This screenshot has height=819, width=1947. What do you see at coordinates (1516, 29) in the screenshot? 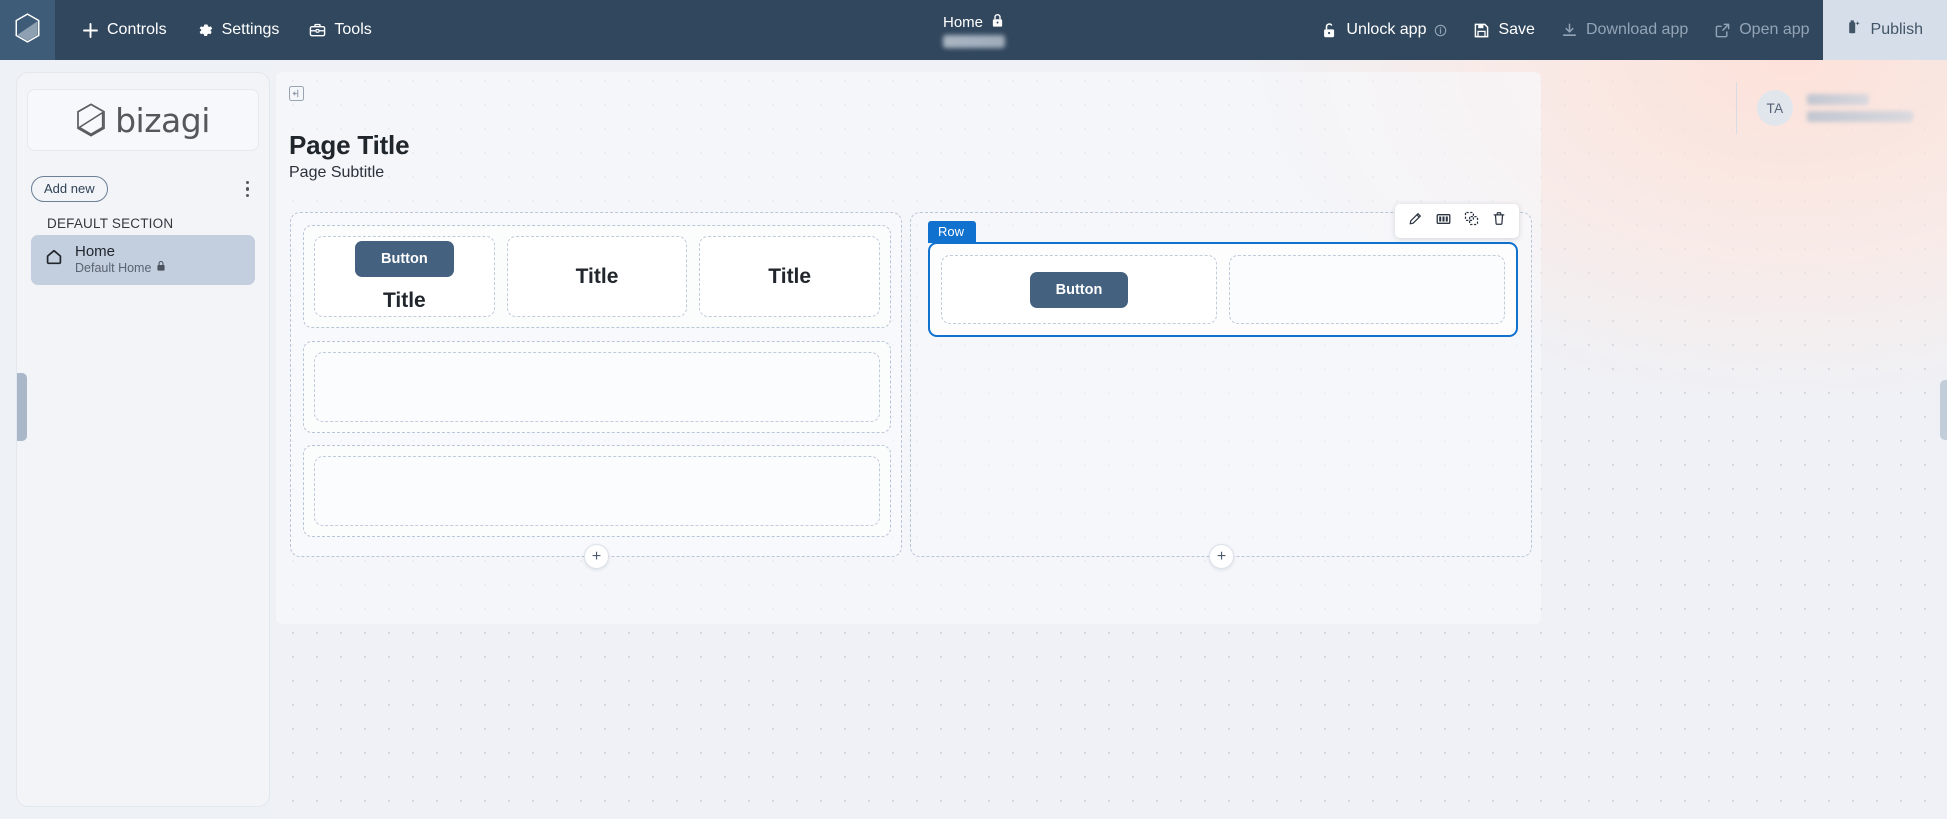
I see `save-label: Save` at bounding box center [1516, 29].